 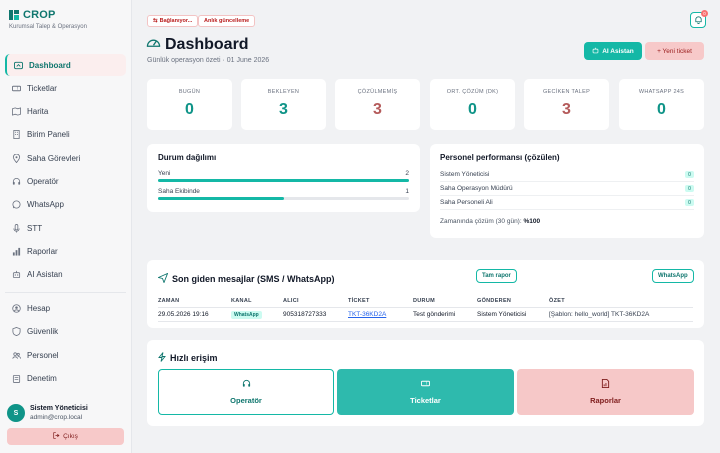 I want to click on sidebar-item-denetim: Denetim, so click(x=65, y=379).